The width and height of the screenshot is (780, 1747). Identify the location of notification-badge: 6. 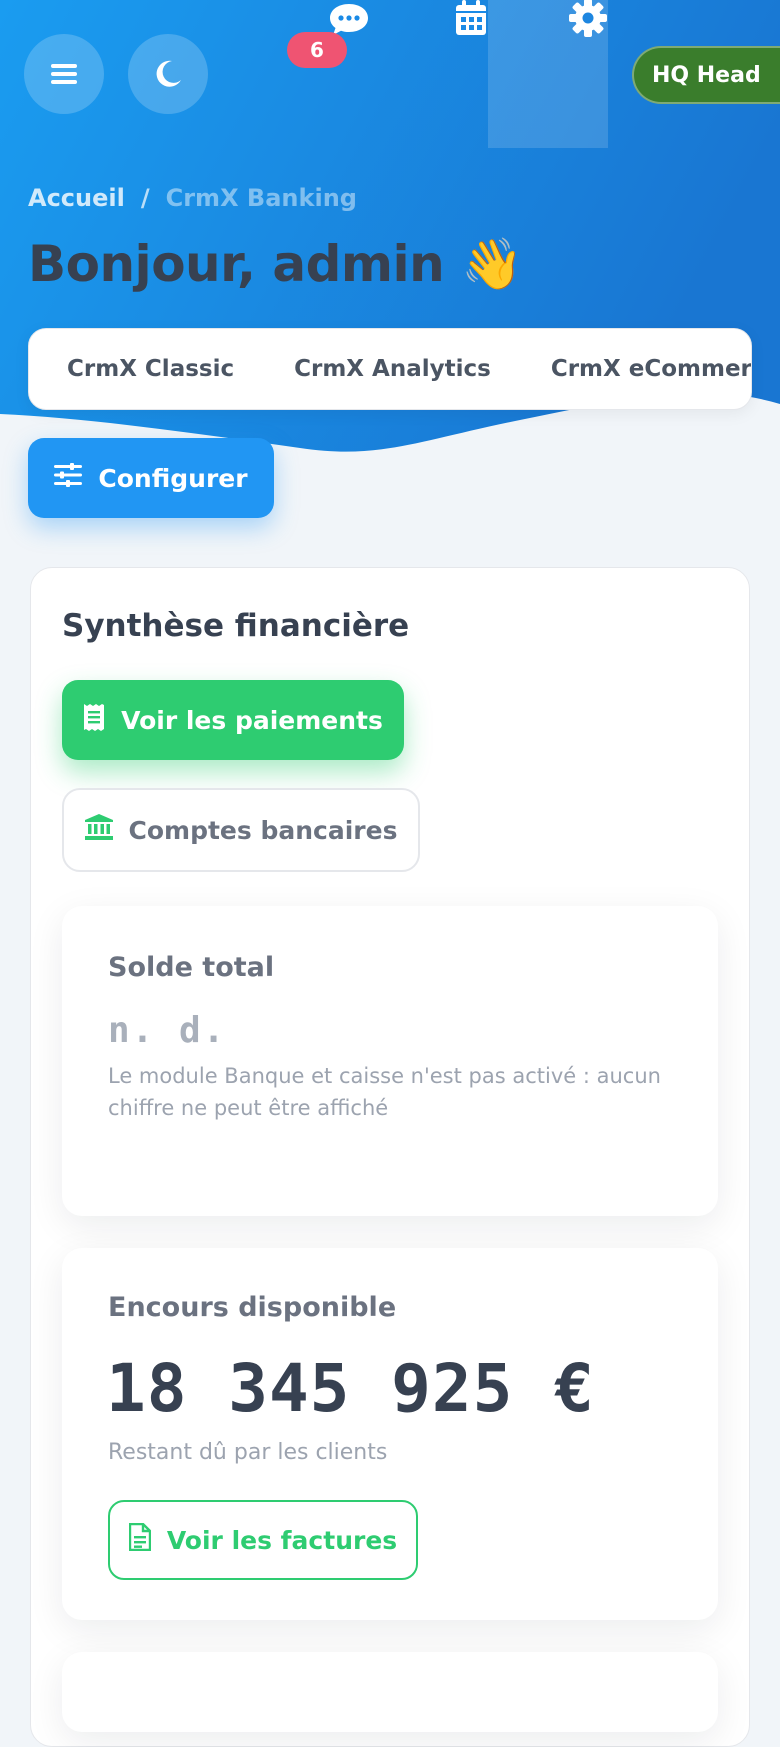
(317, 50).